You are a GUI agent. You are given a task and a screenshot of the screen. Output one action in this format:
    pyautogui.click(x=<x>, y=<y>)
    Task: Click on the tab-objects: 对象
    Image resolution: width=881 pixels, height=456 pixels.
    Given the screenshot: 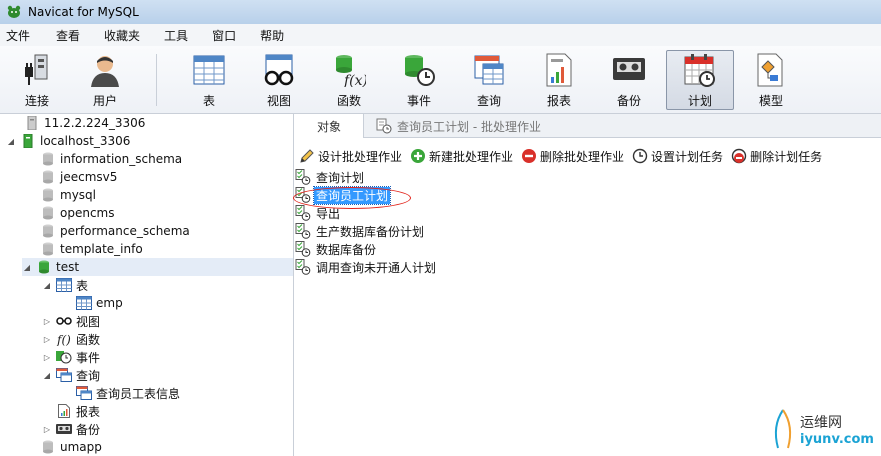 What is the action you would take?
    pyautogui.click(x=330, y=126)
    